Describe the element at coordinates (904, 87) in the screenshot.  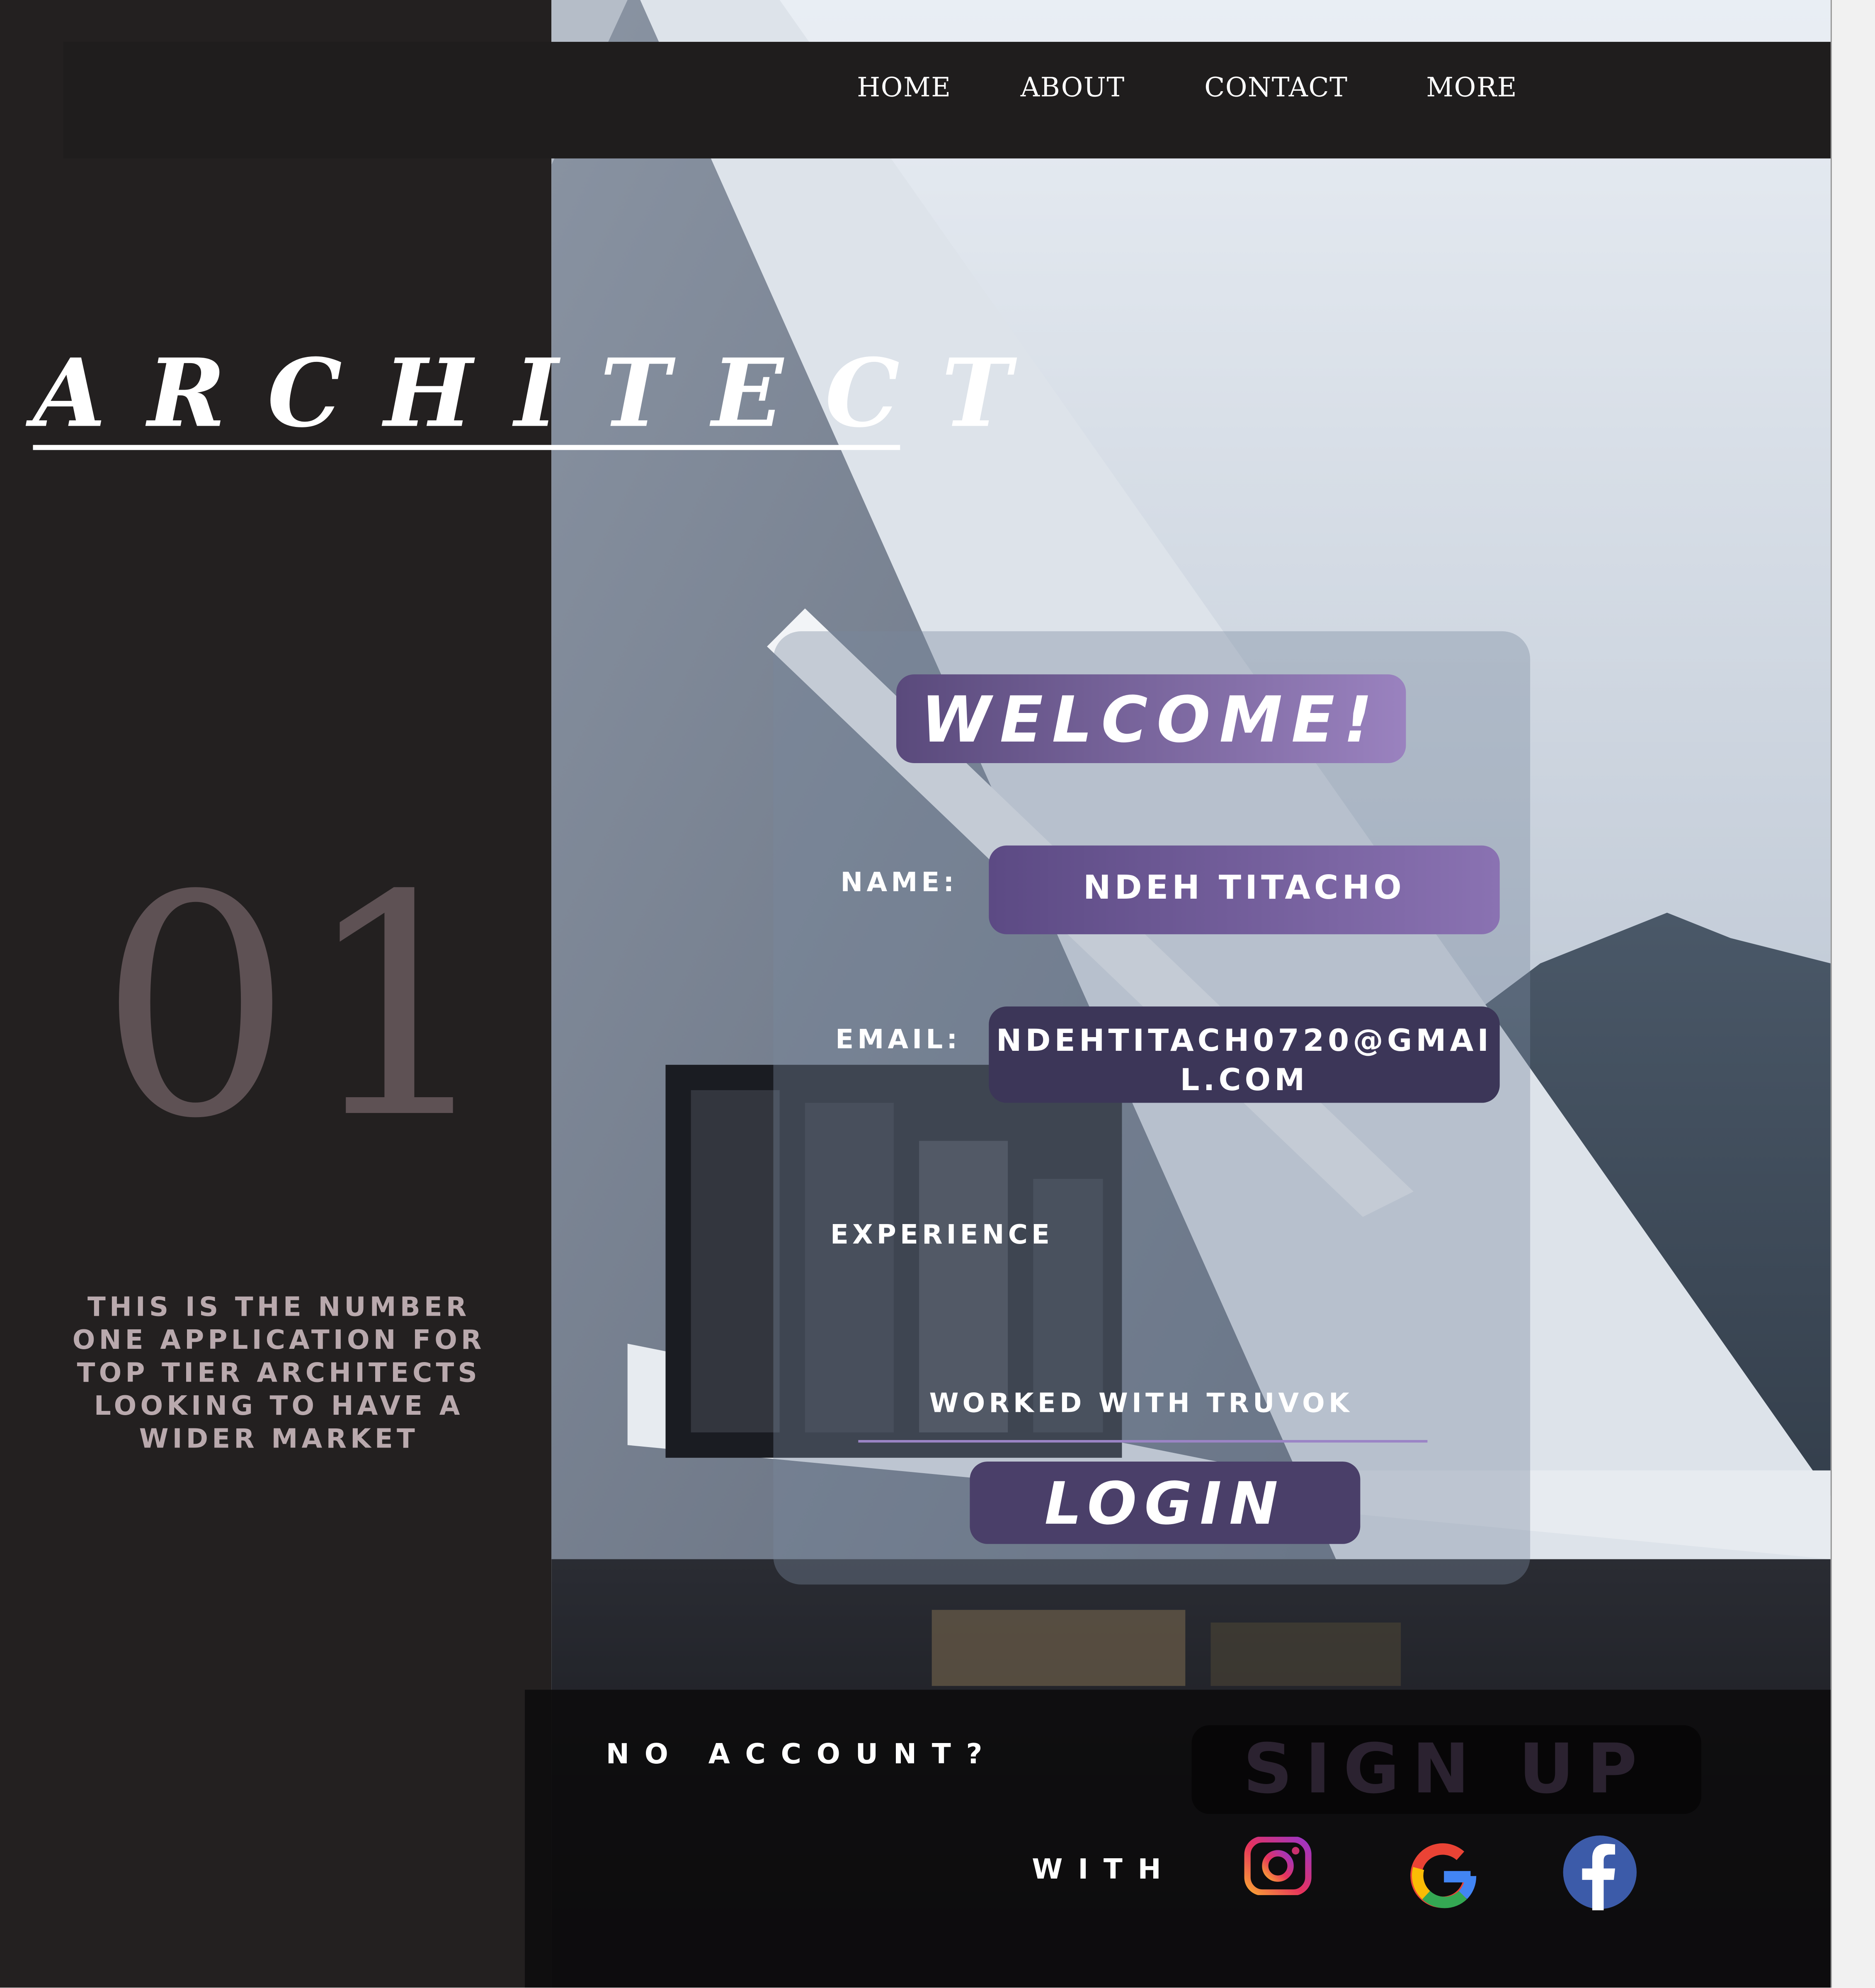
I see `nav-home: HOME` at that location.